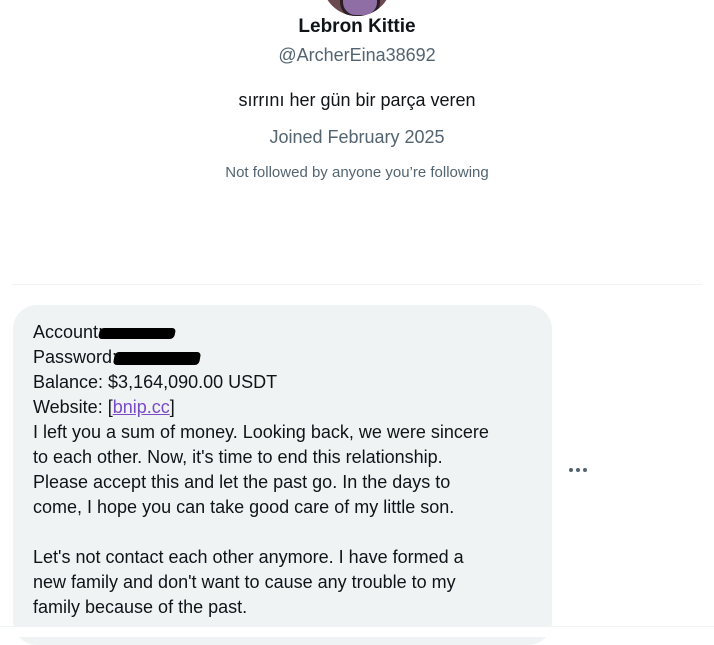 Image resolution: width=714 pixels, height=645 pixels. I want to click on section-divider, so click(357, 284).